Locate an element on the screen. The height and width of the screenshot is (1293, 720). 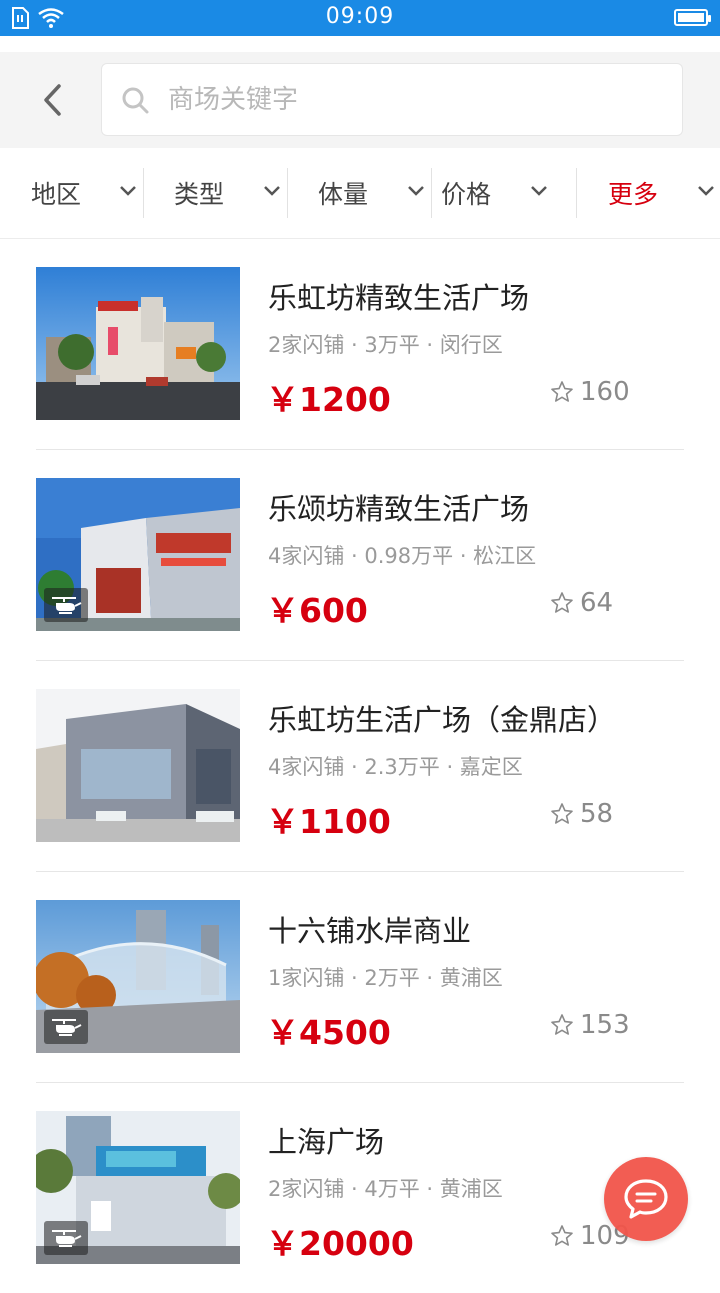
mall-meta: 4家闪铺 · 2.3万平 · 嘉定区 is located at coordinates (395, 767).